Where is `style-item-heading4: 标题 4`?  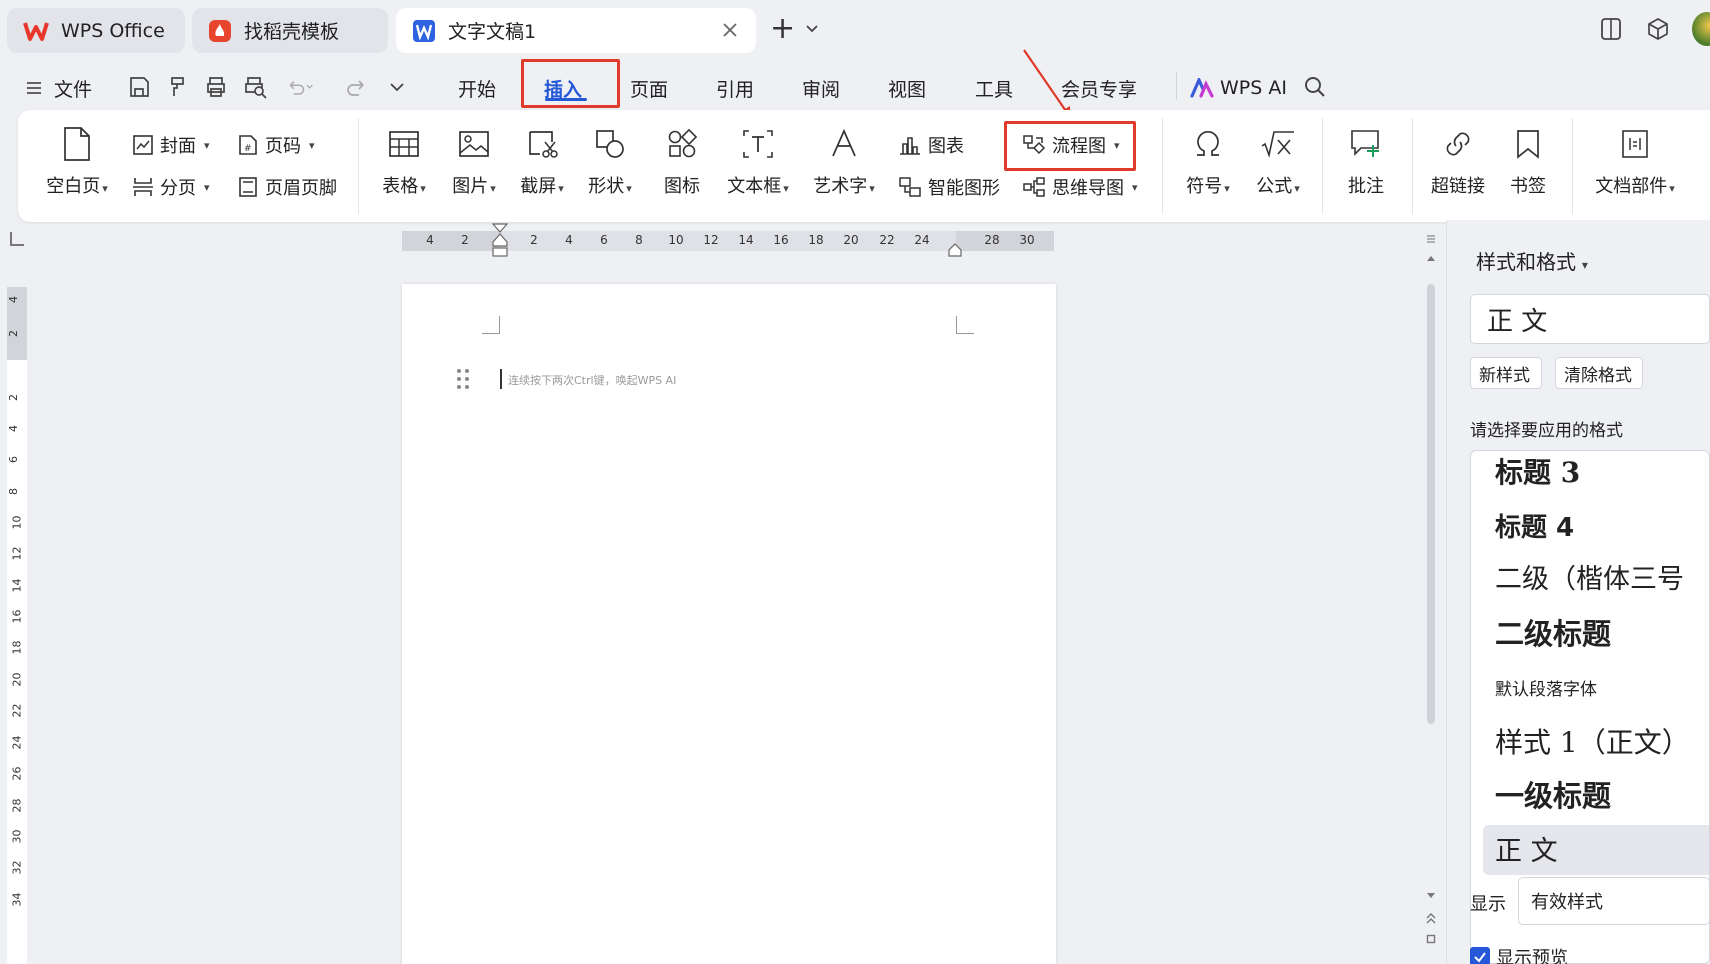 style-item-heading4: 标题 4 is located at coordinates (1534, 525).